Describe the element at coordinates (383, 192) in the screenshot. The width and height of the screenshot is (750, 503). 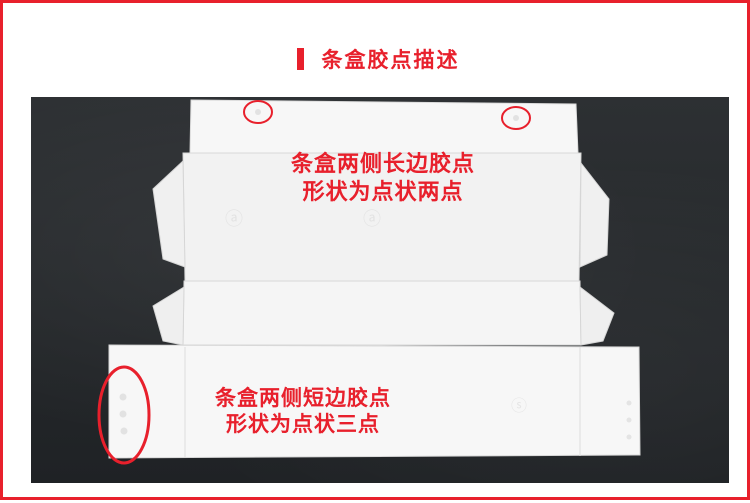
I see `long-side-line2: 形状为点状两点` at that location.